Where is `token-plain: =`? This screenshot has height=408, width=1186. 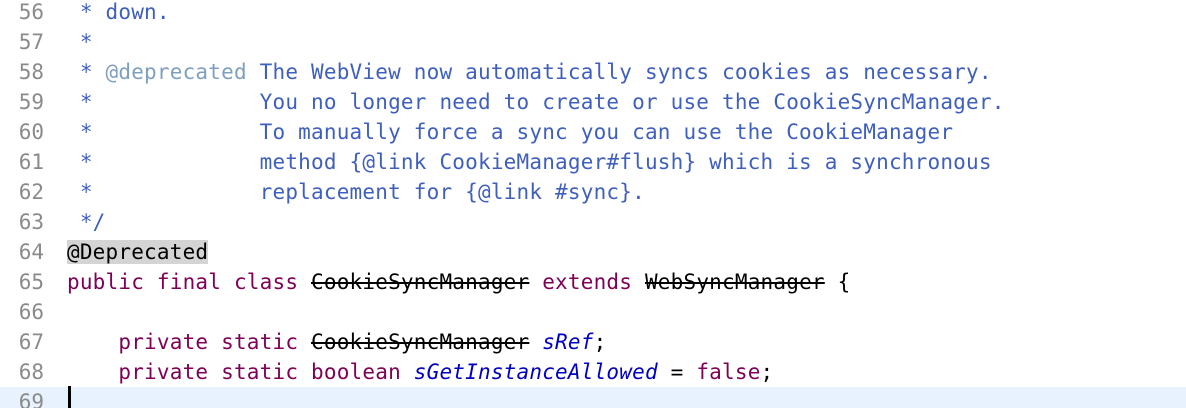
token-plain: = is located at coordinates (677, 372).